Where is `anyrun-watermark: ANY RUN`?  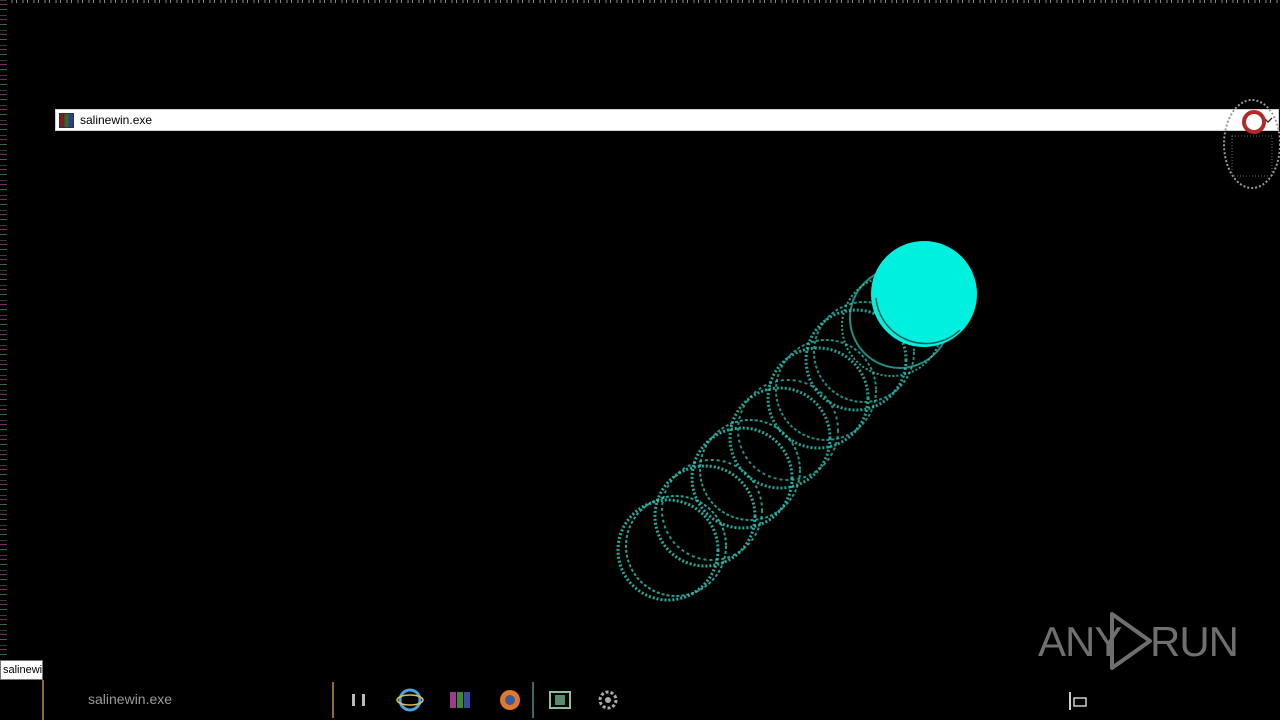
anyrun-watermark: ANY RUN is located at coordinates (1138, 641).